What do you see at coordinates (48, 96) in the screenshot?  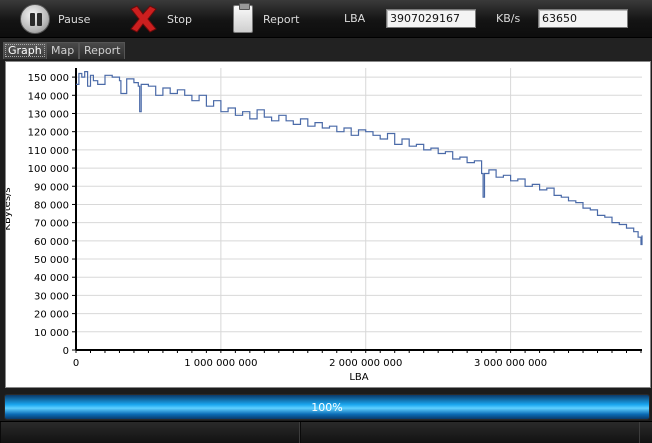 I see `y-tick-label: 140 000` at bounding box center [48, 96].